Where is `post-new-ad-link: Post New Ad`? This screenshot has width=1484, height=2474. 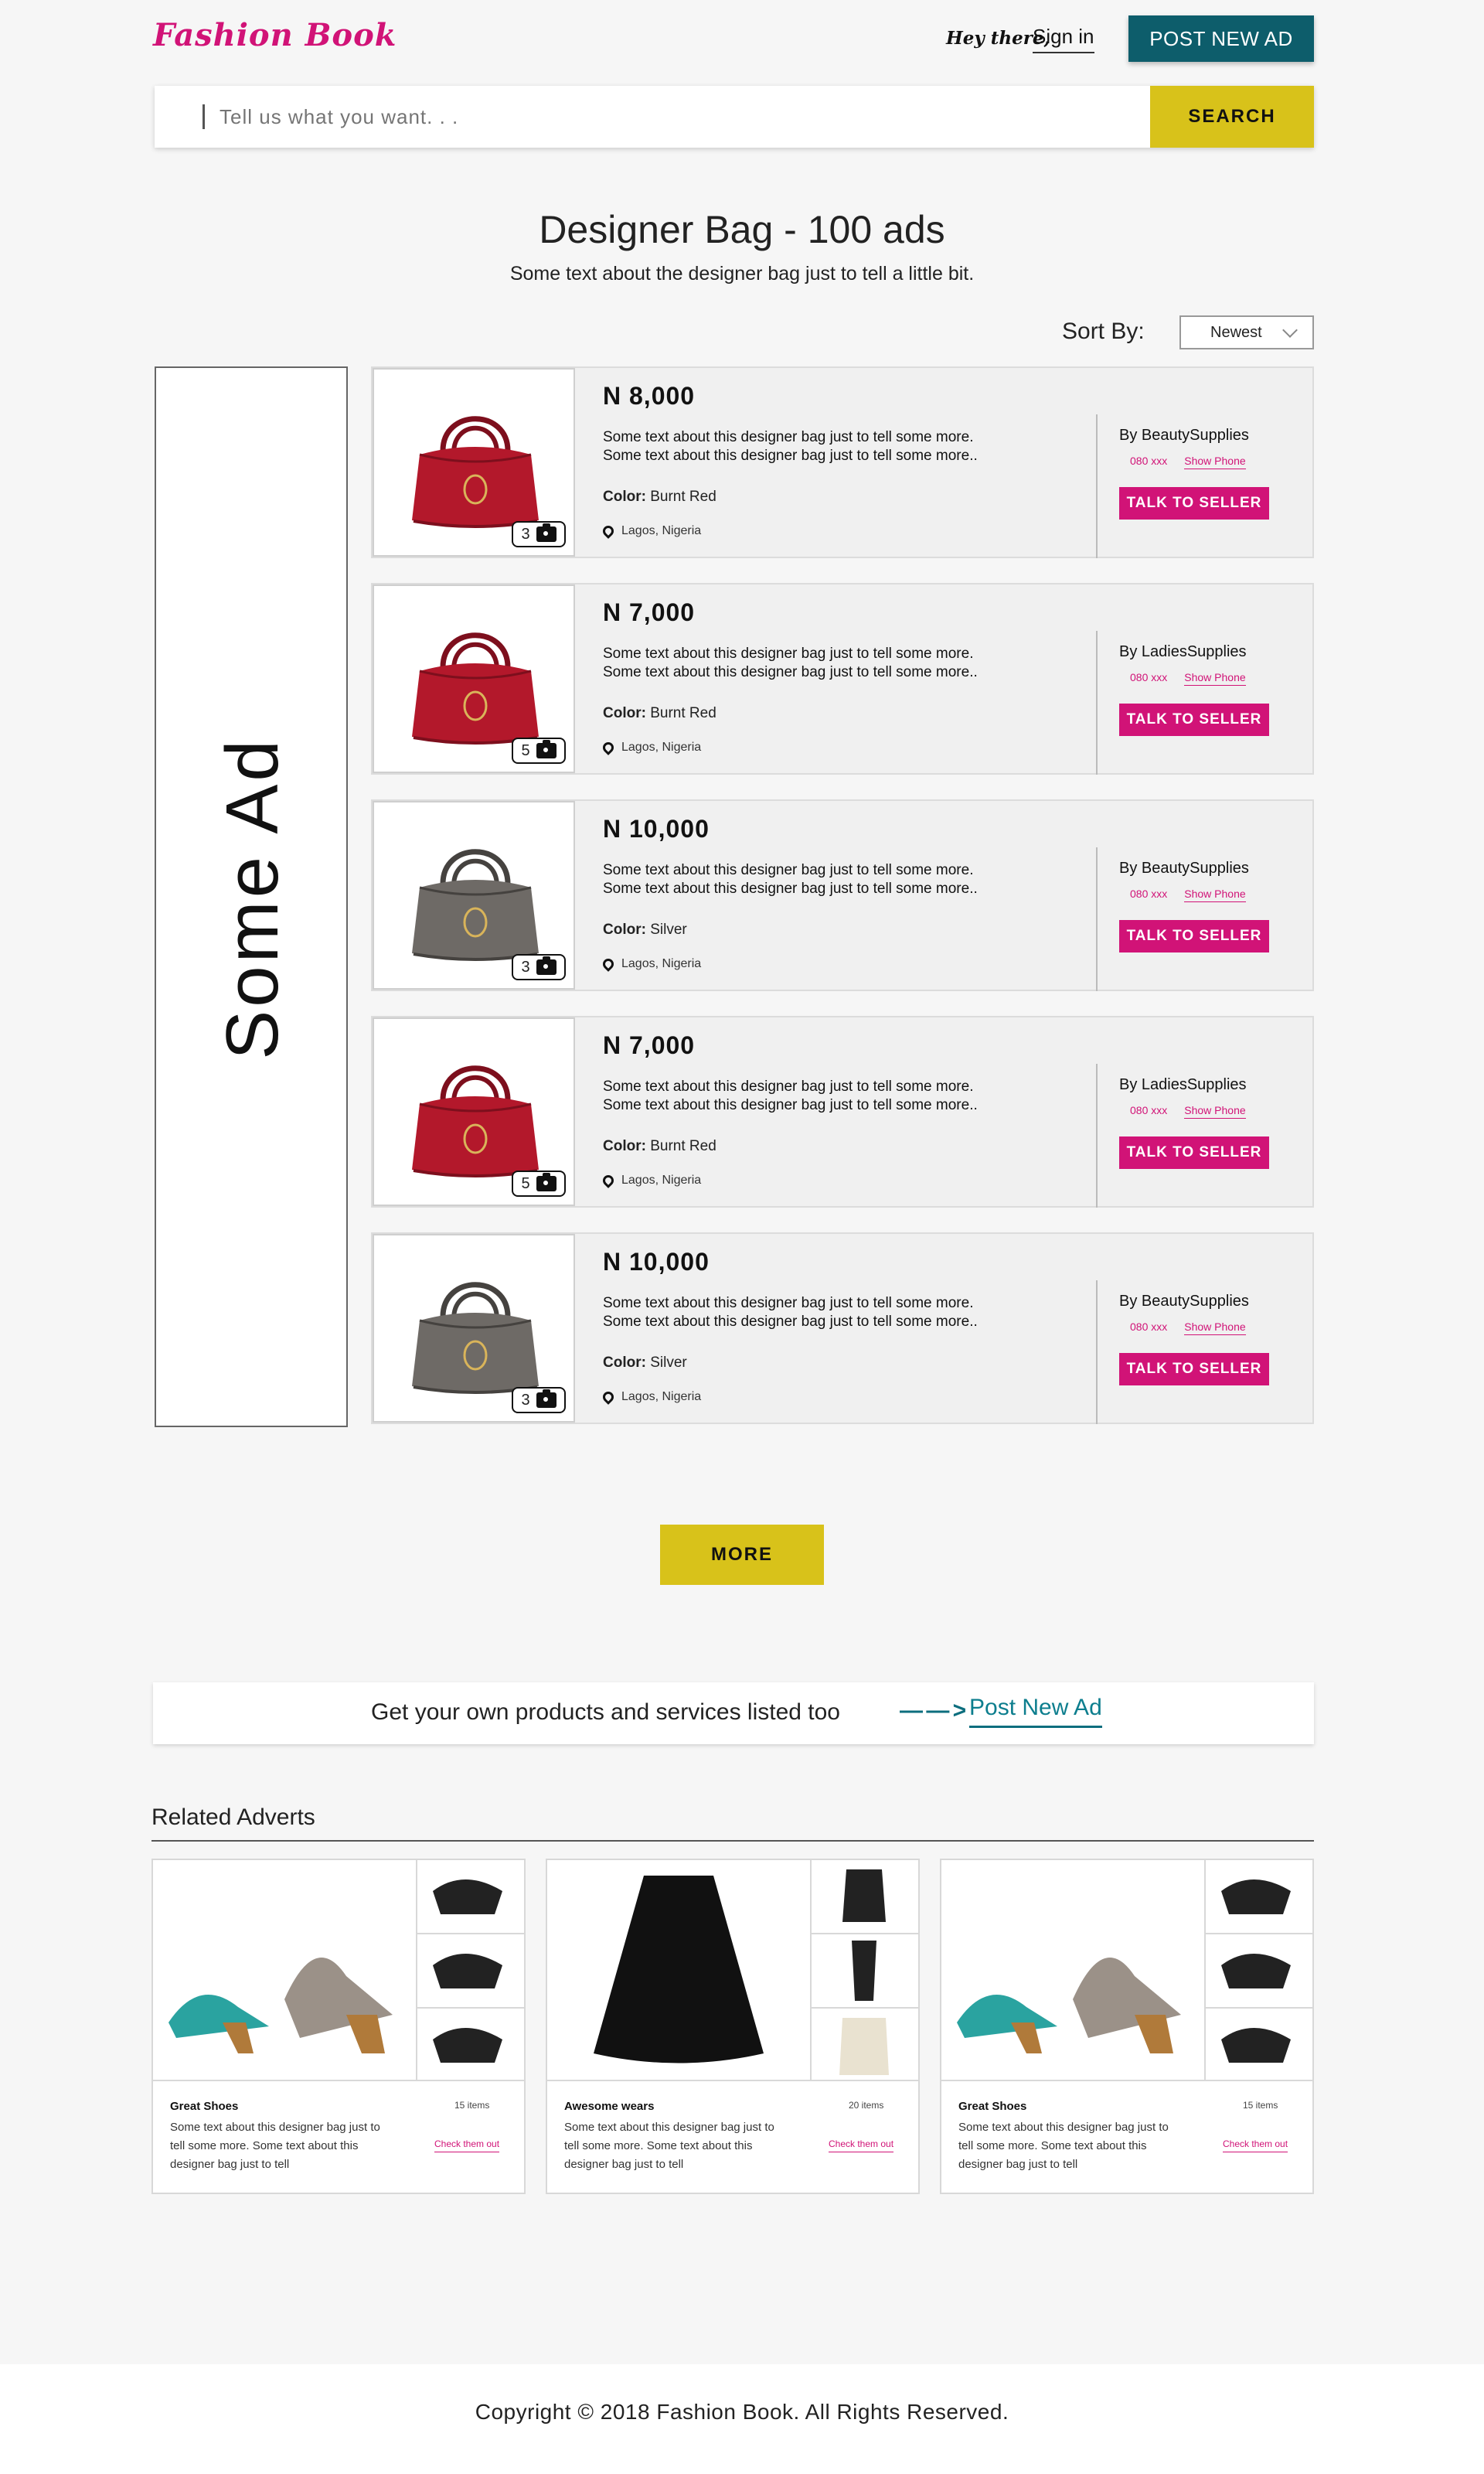
post-new-ad-link: Post New Ad is located at coordinates (1035, 1711).